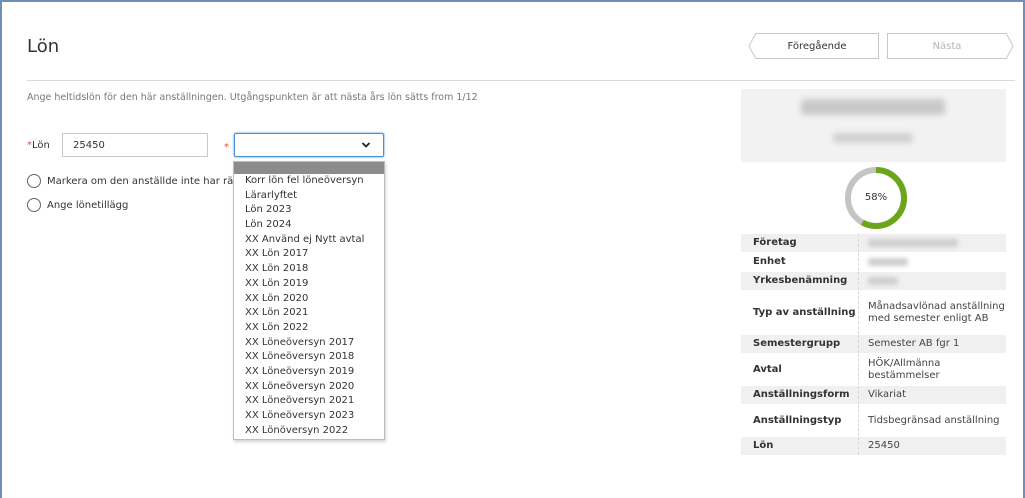 This screenshot has height=498, width=1025. What do you see at coordinates (797, 420) in the screenshot?
I see `info-key: Anställningstyp` at bounding box center [797, 420].